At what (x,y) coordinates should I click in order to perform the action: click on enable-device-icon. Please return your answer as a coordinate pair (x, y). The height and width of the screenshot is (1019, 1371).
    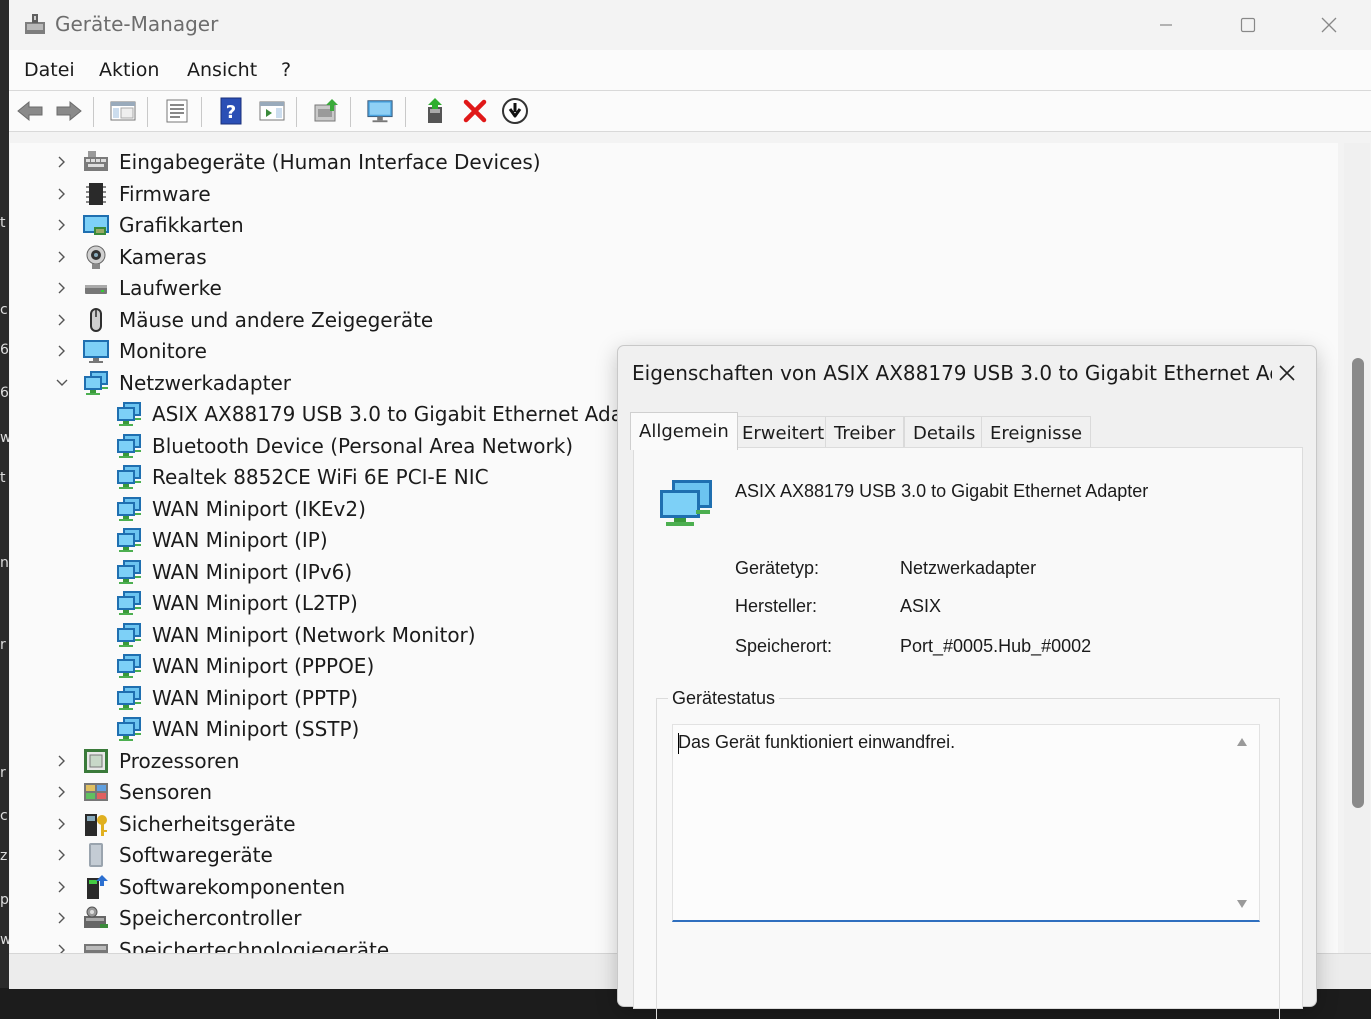
    Looking at the image, I should click on (435, 110).